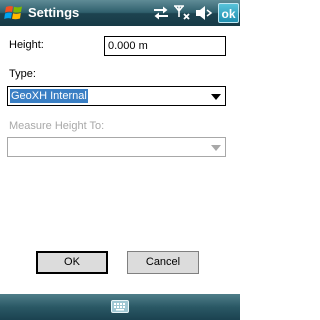  What do you see at coordinates (26, 45) in the screenshot?
I see `height-label: Height:` at bounding box center [26, 45].